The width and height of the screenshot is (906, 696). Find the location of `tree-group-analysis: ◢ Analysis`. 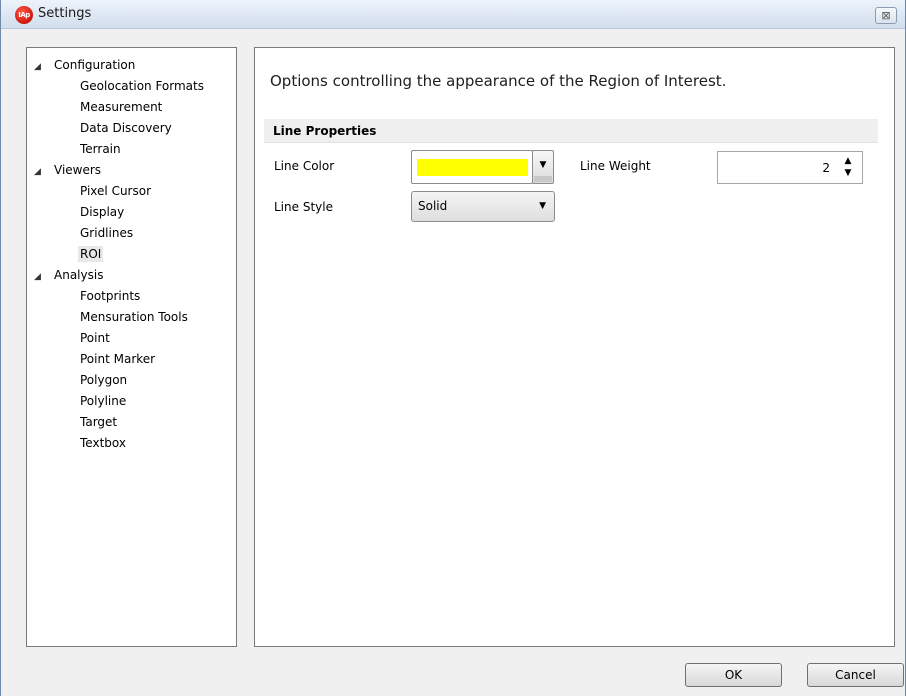

tree-group-analysis: ◢ Analysis is located at coordinates (131, 275).